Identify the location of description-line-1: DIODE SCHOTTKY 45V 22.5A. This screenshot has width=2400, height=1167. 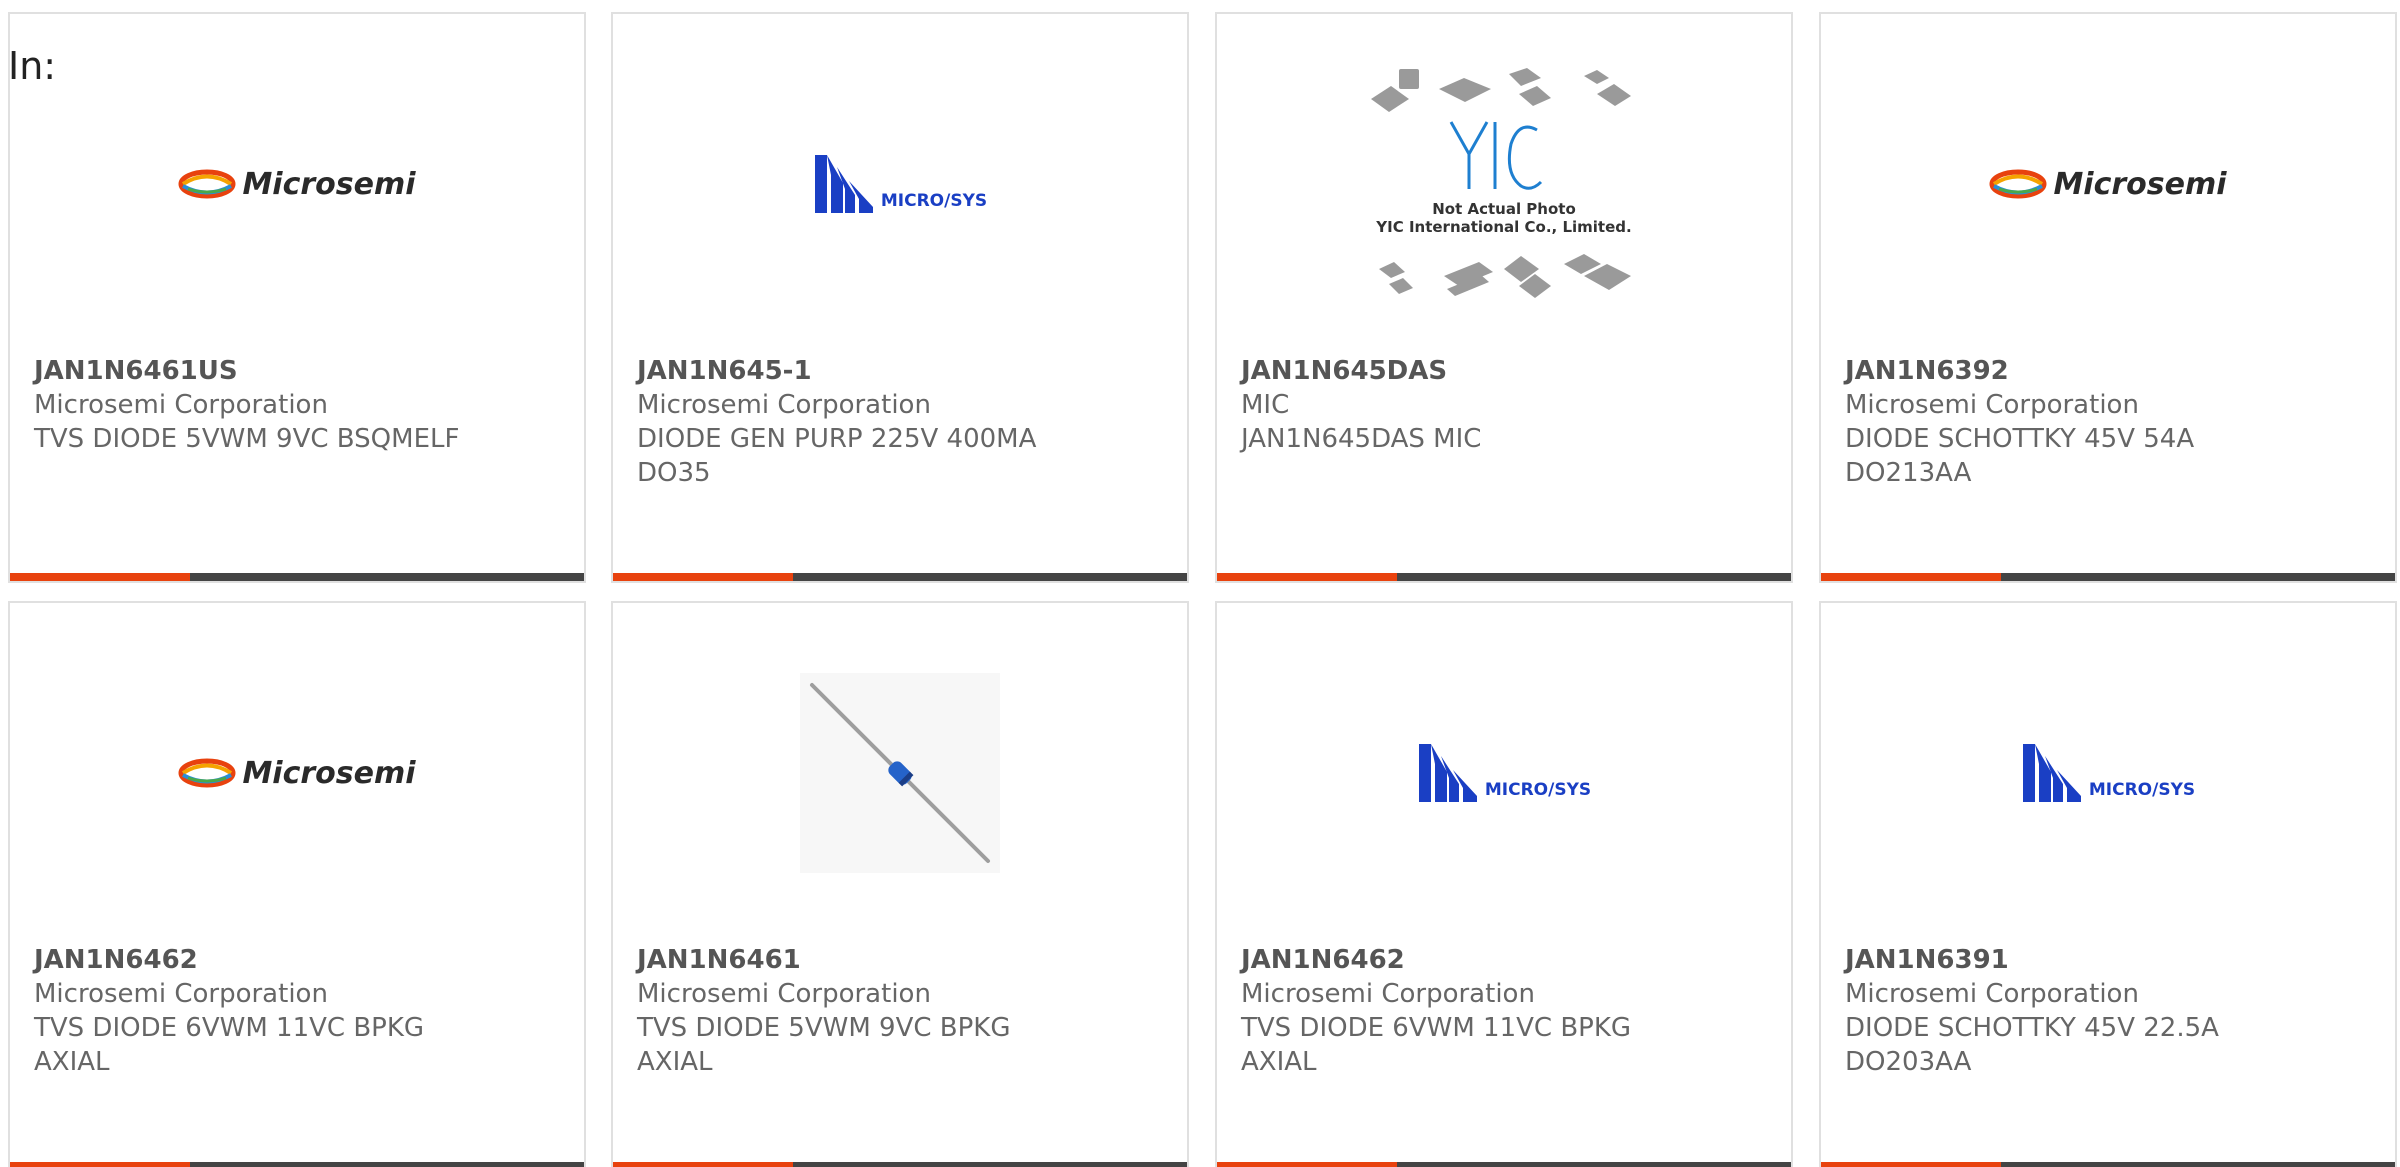
(2032, 1028).